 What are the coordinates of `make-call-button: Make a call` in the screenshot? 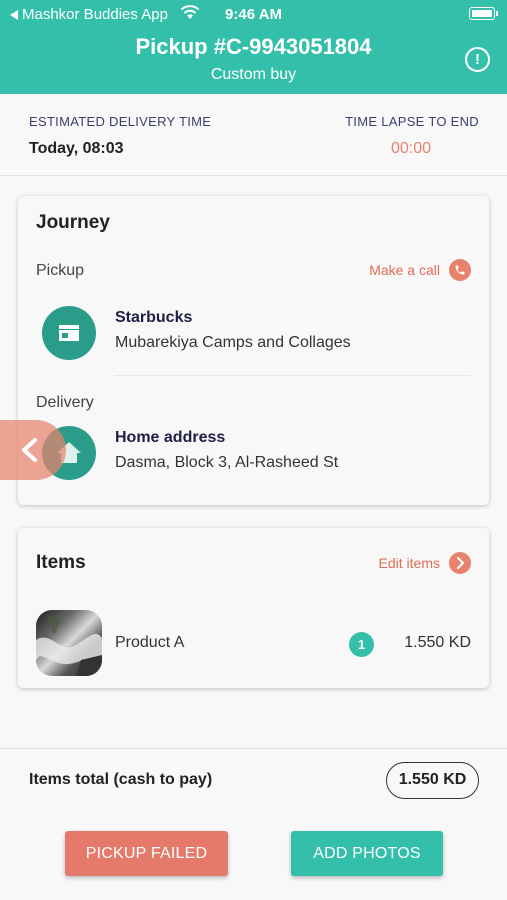 It's located at (420, 270).